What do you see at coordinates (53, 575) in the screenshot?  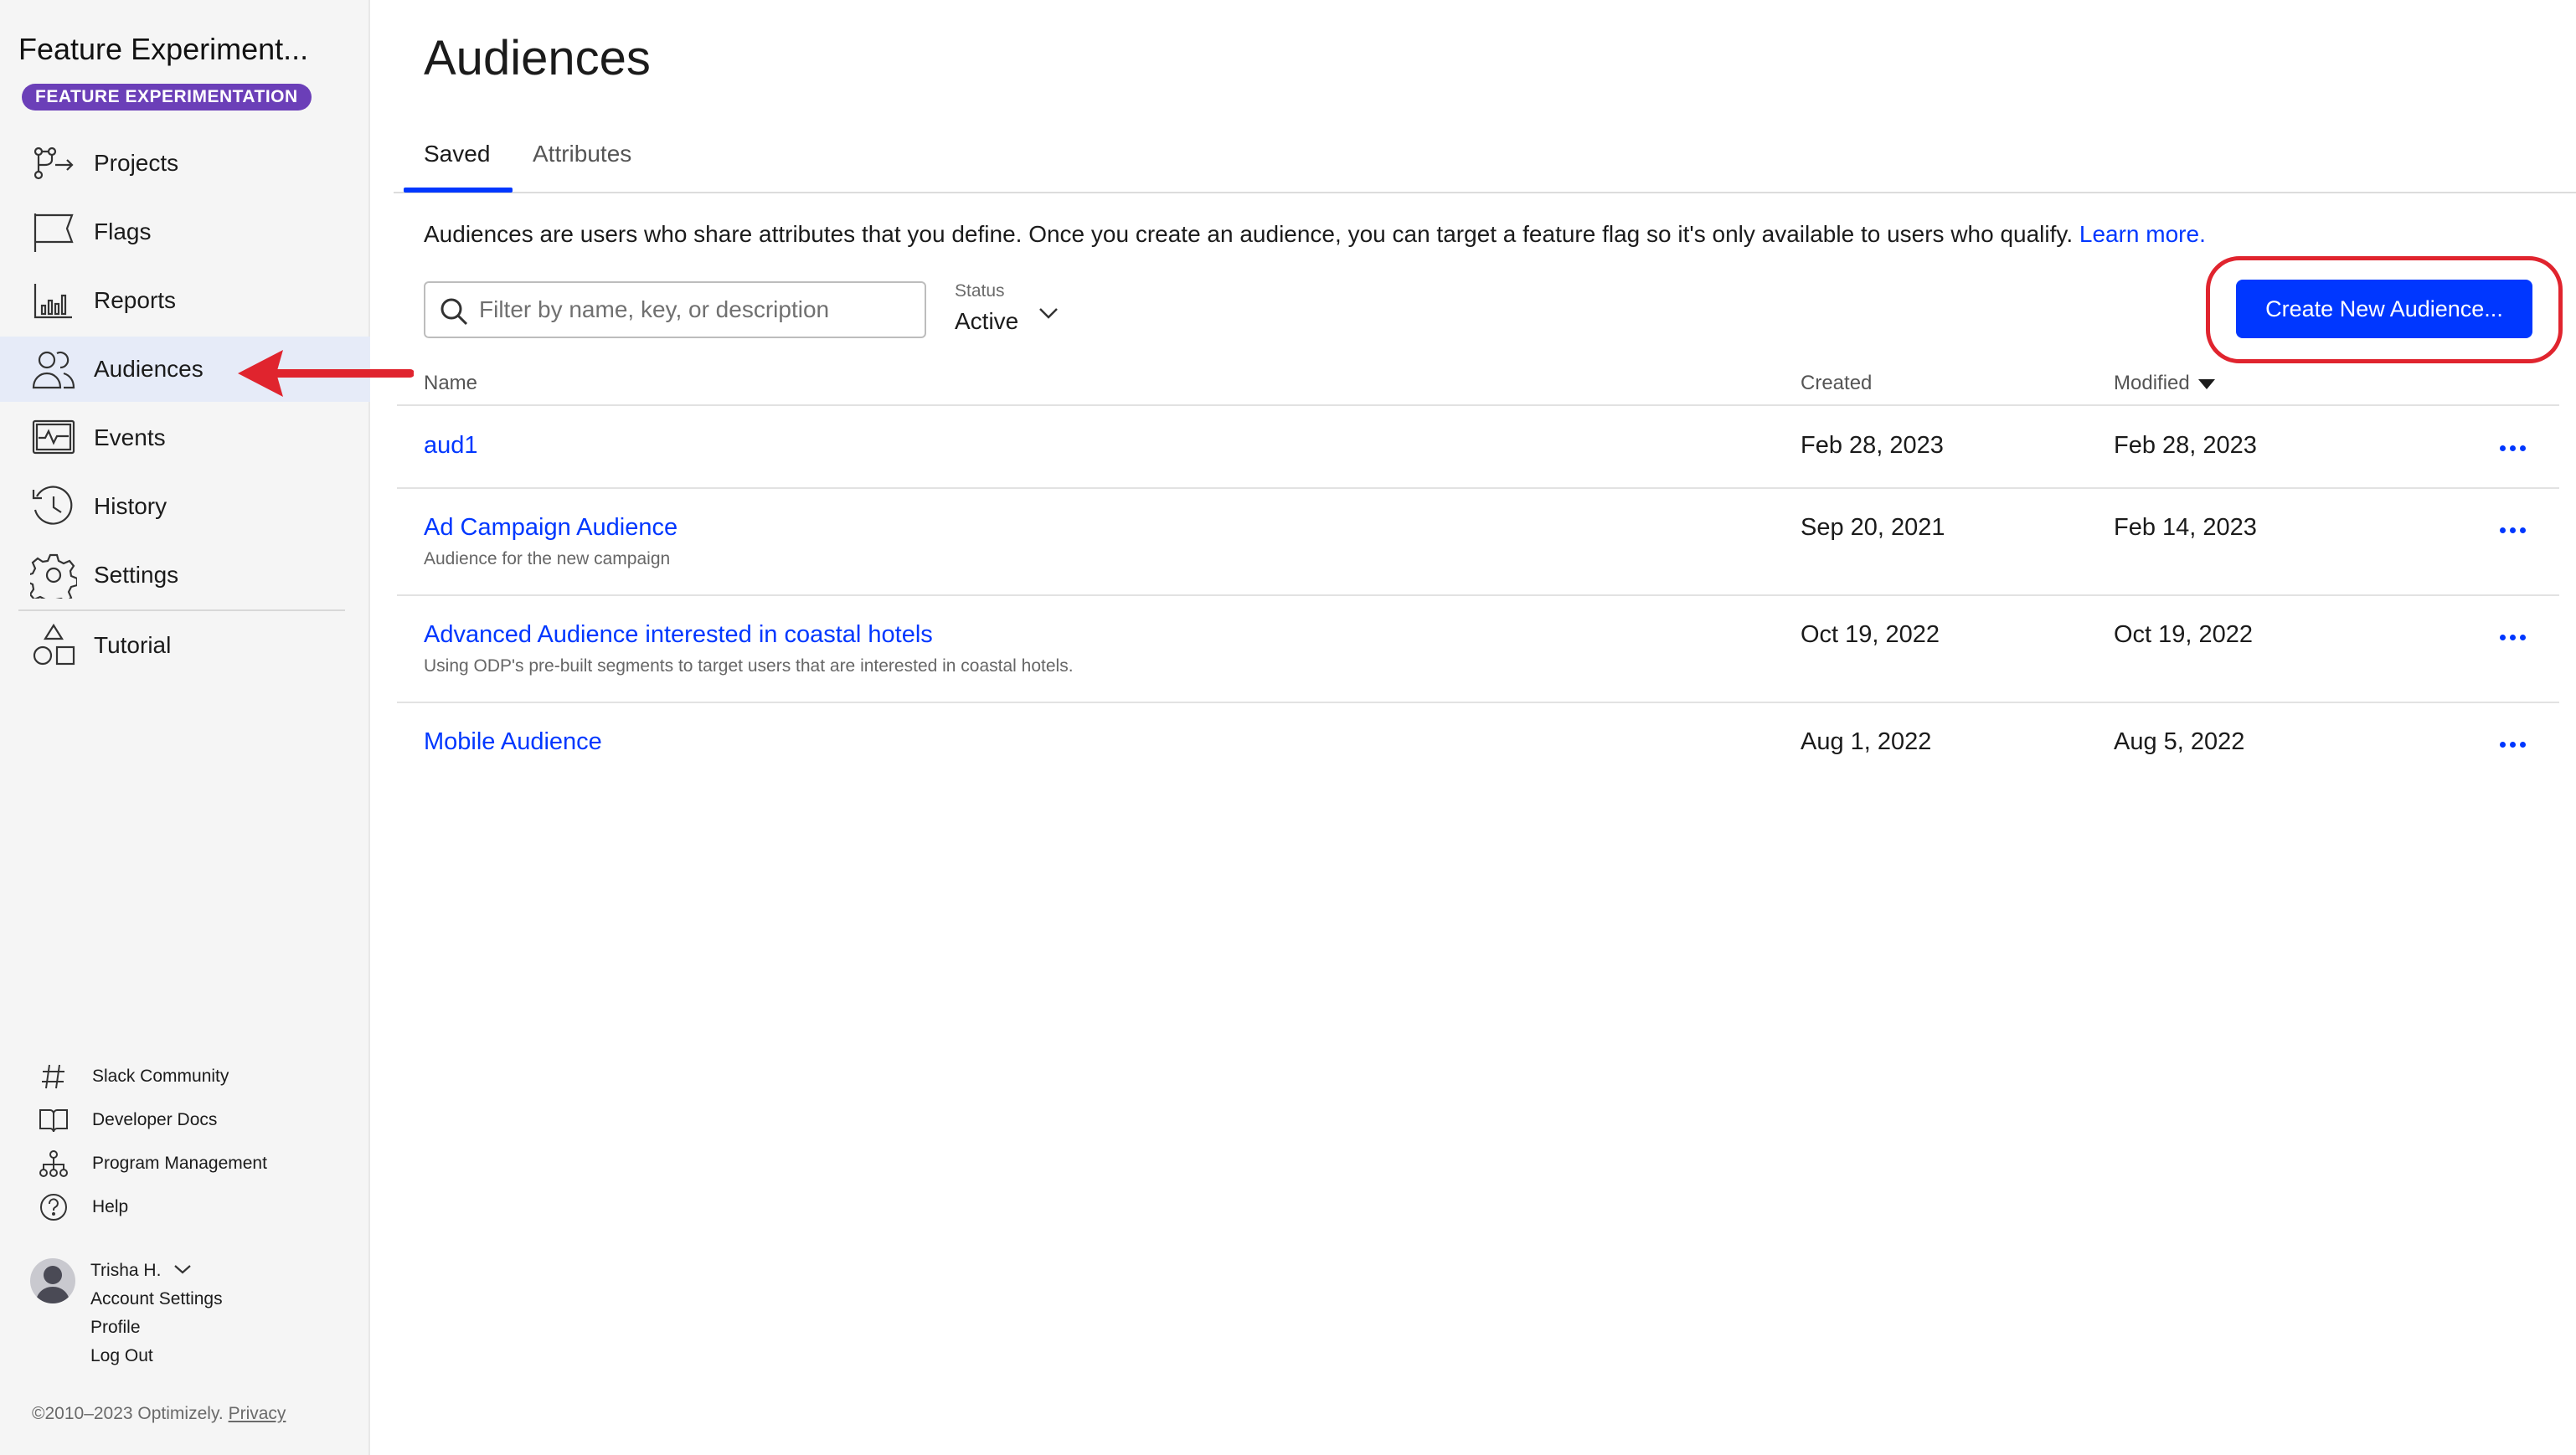 I see `gear-icon` at bounding box center [53, 575].